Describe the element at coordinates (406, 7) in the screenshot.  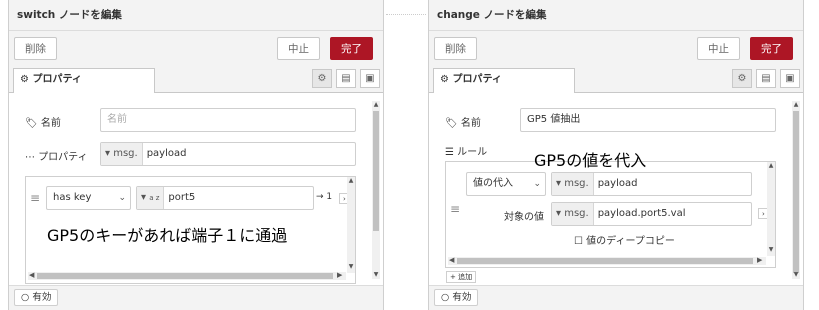
I see `background-divider` at that location.